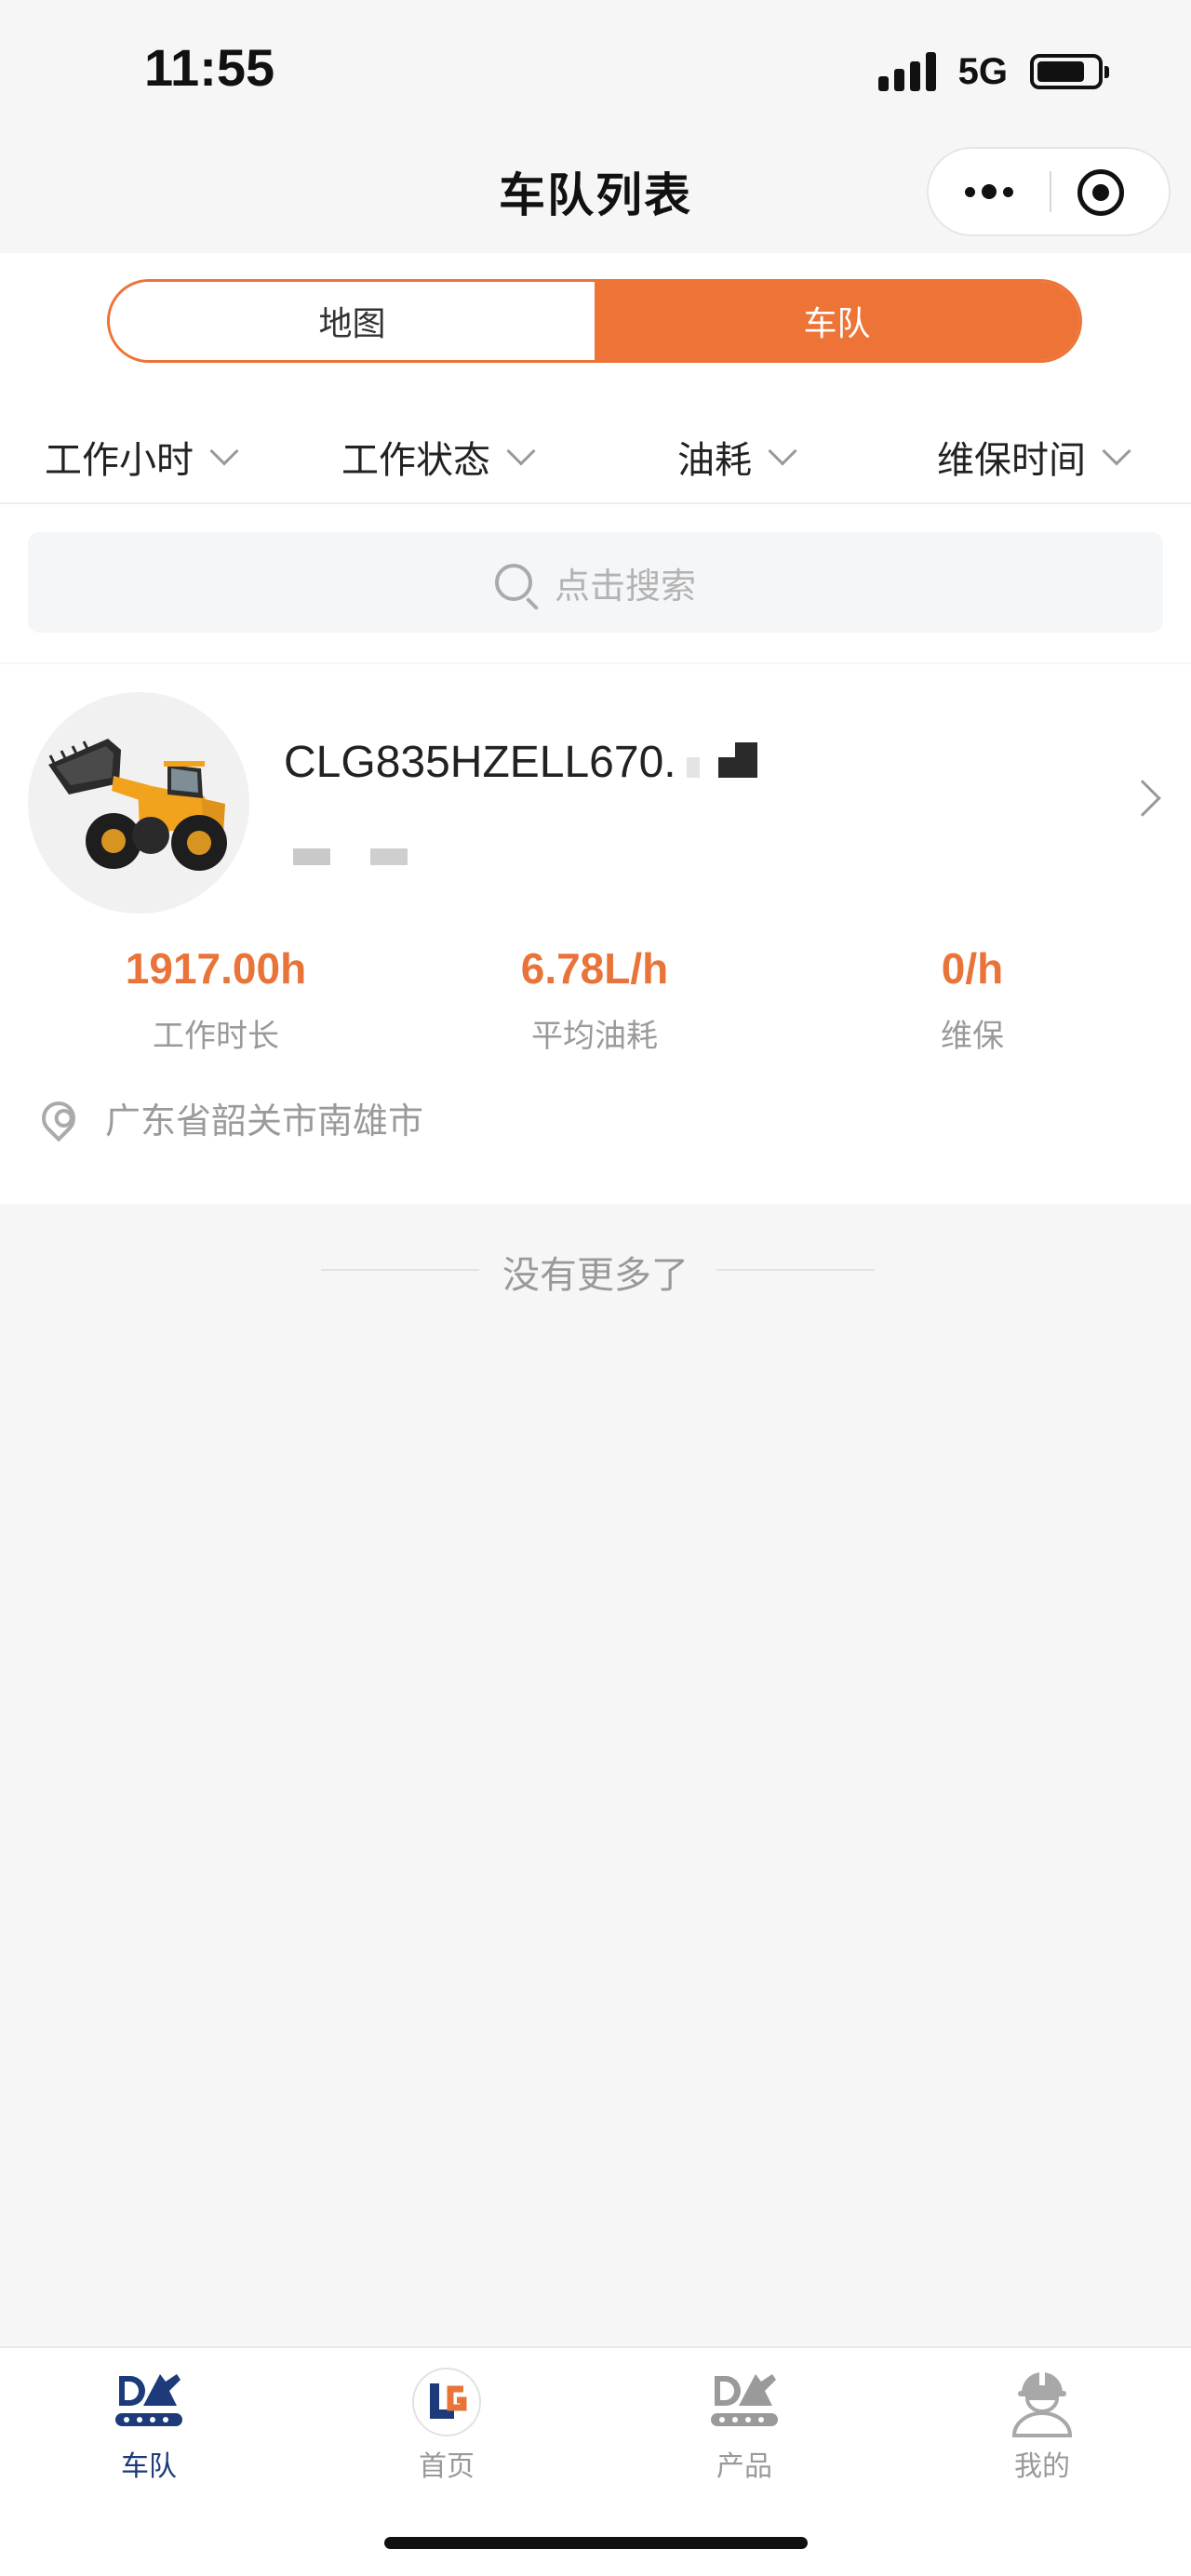 Image resolution: width=1191 pixels, height=2576 pixels. I want to click on stat-label: 维保, so click(972, 1036).